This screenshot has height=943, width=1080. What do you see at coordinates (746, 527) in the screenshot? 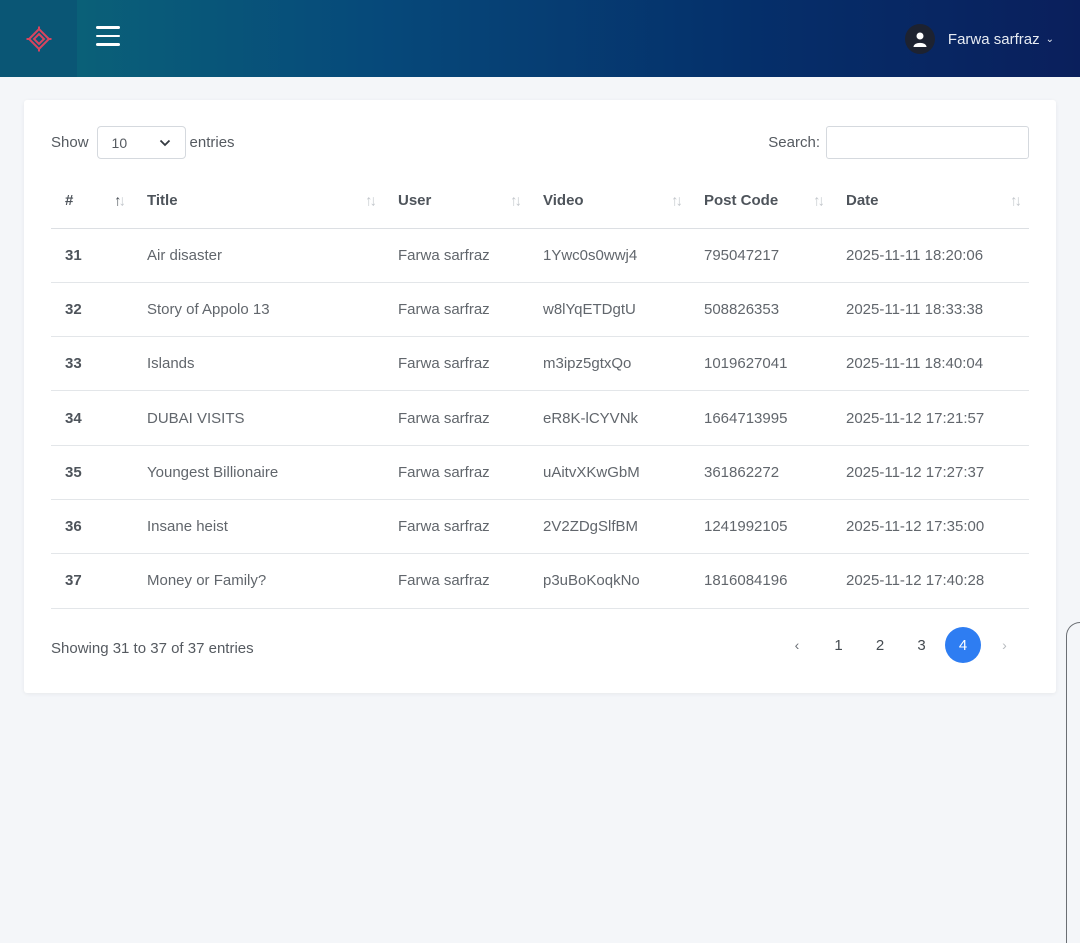
I see `cell-post-code: 1241992105` at bounding box center [746, 527].